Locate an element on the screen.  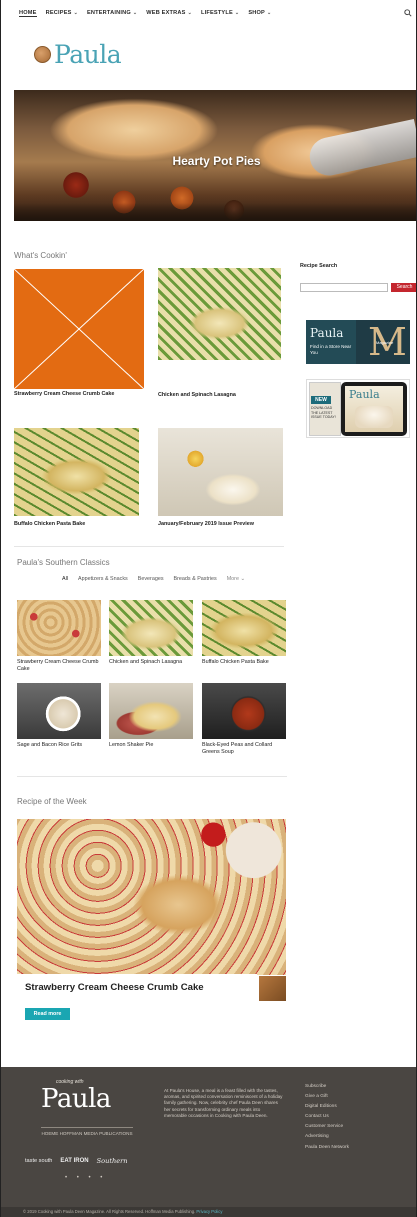
nav-web-extras-label: WEB EXTRAS is located at coordinates (166, 13).